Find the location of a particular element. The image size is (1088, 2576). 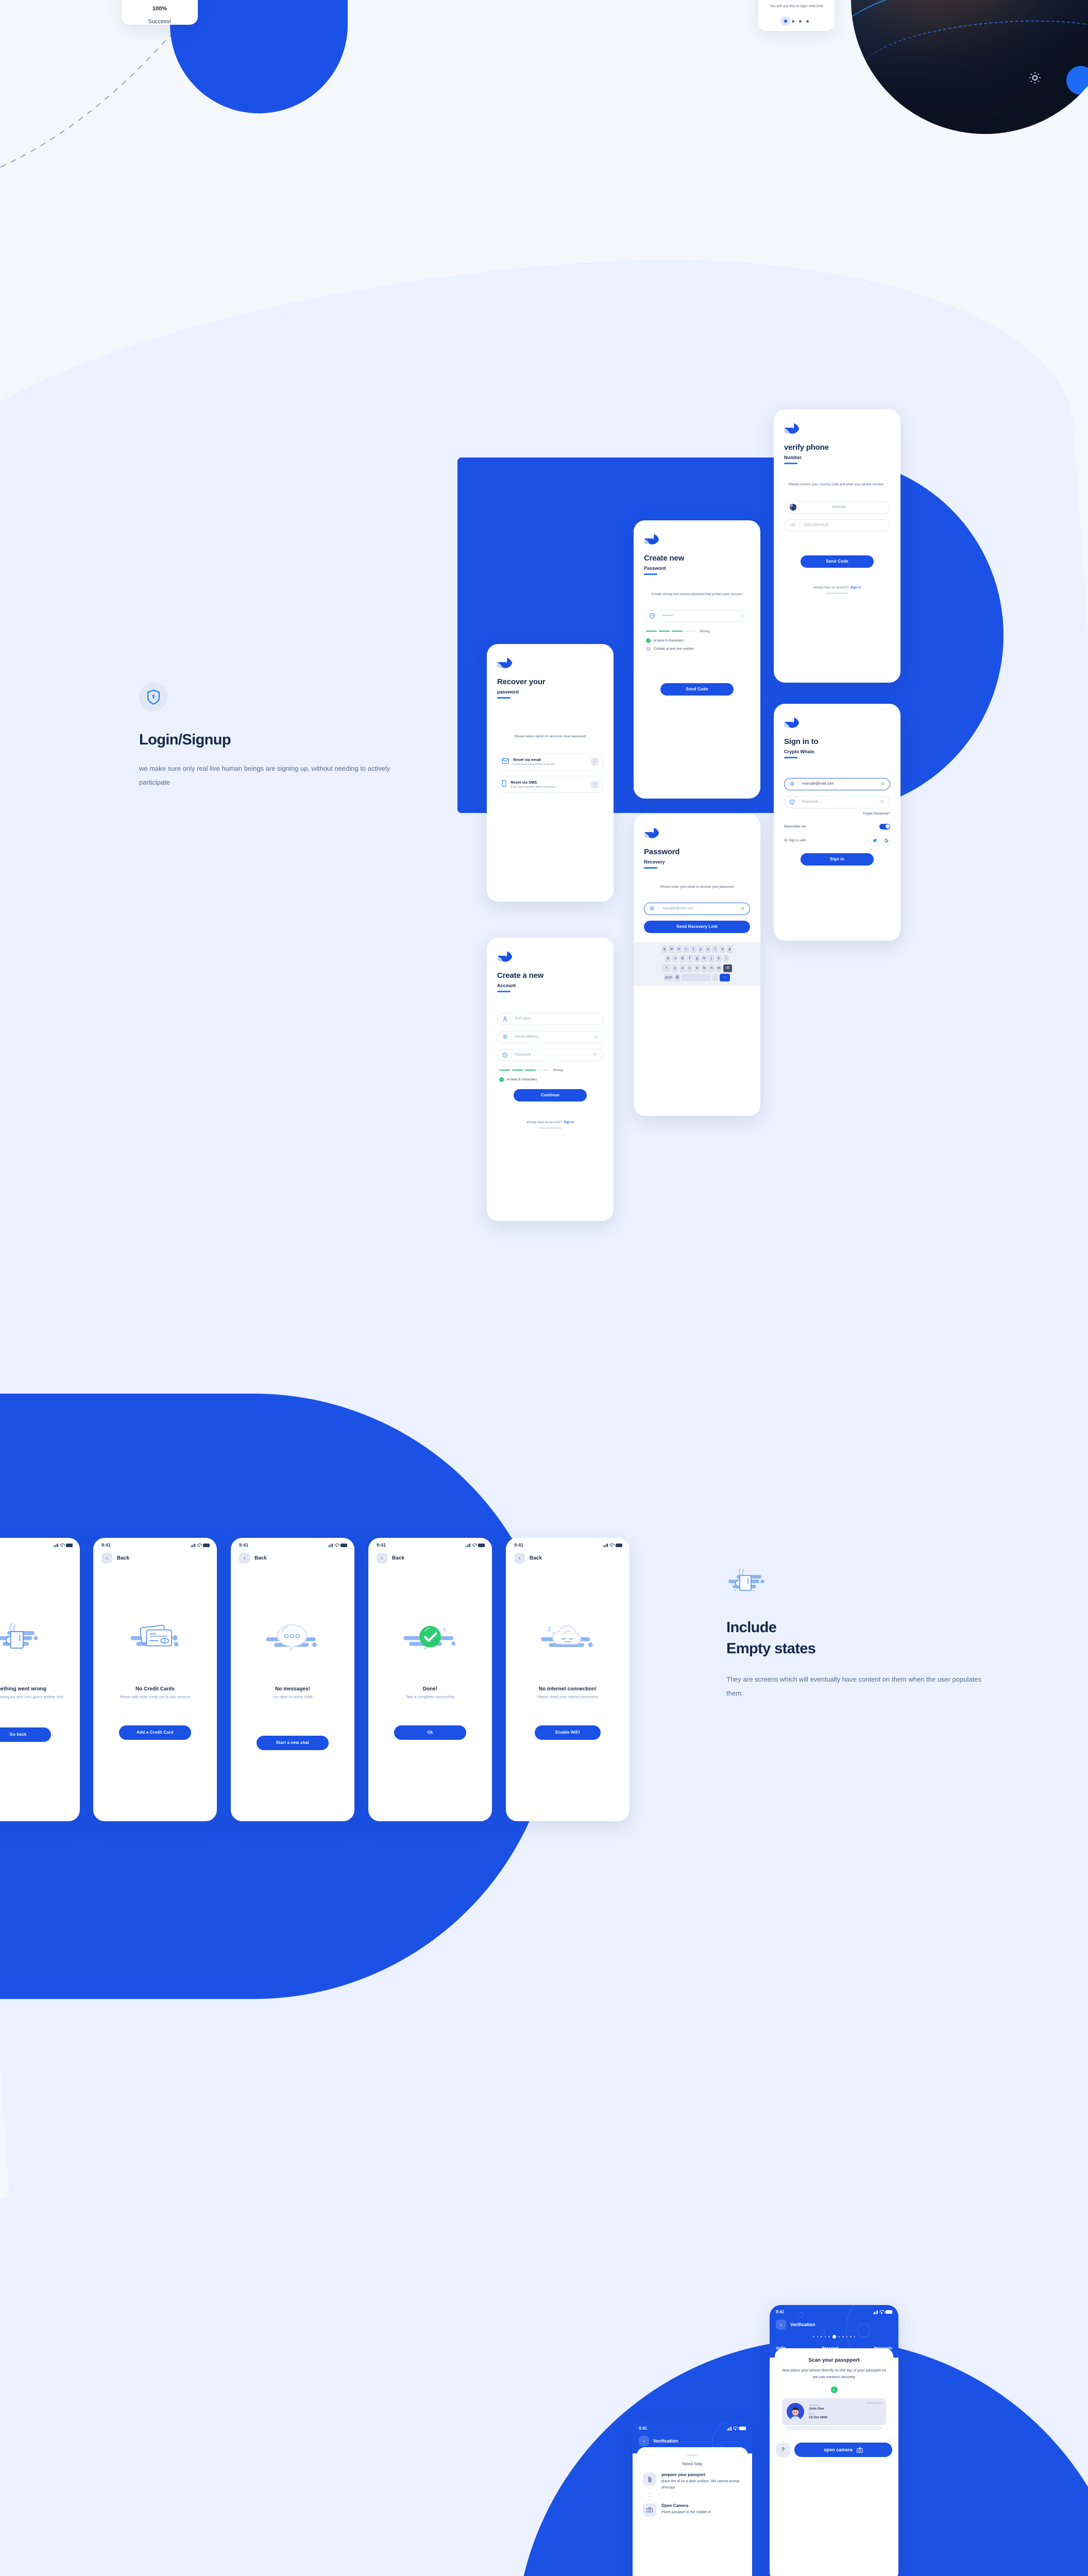

at-key: @ is located at coordinates (677, 978).